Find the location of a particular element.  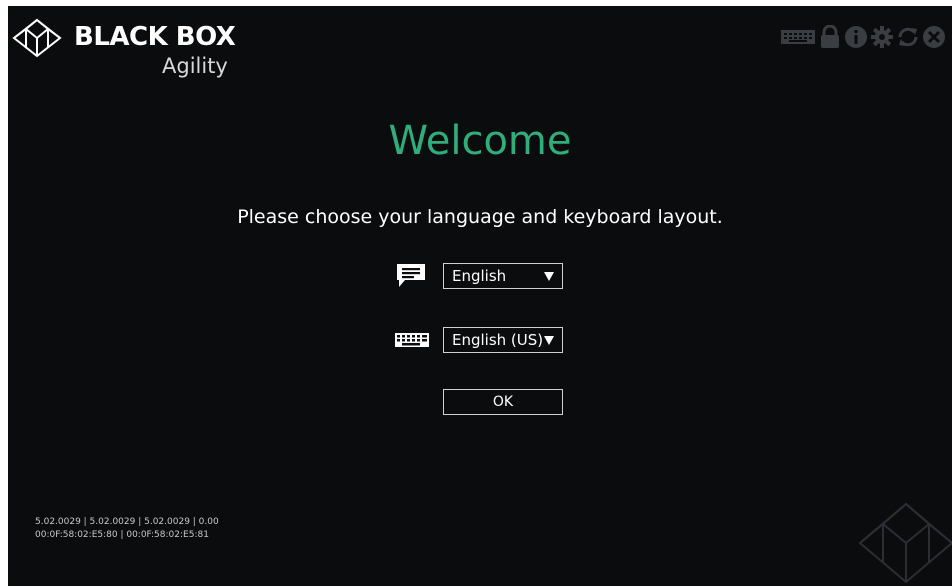

toolbar is located at coordinates (863, 37).